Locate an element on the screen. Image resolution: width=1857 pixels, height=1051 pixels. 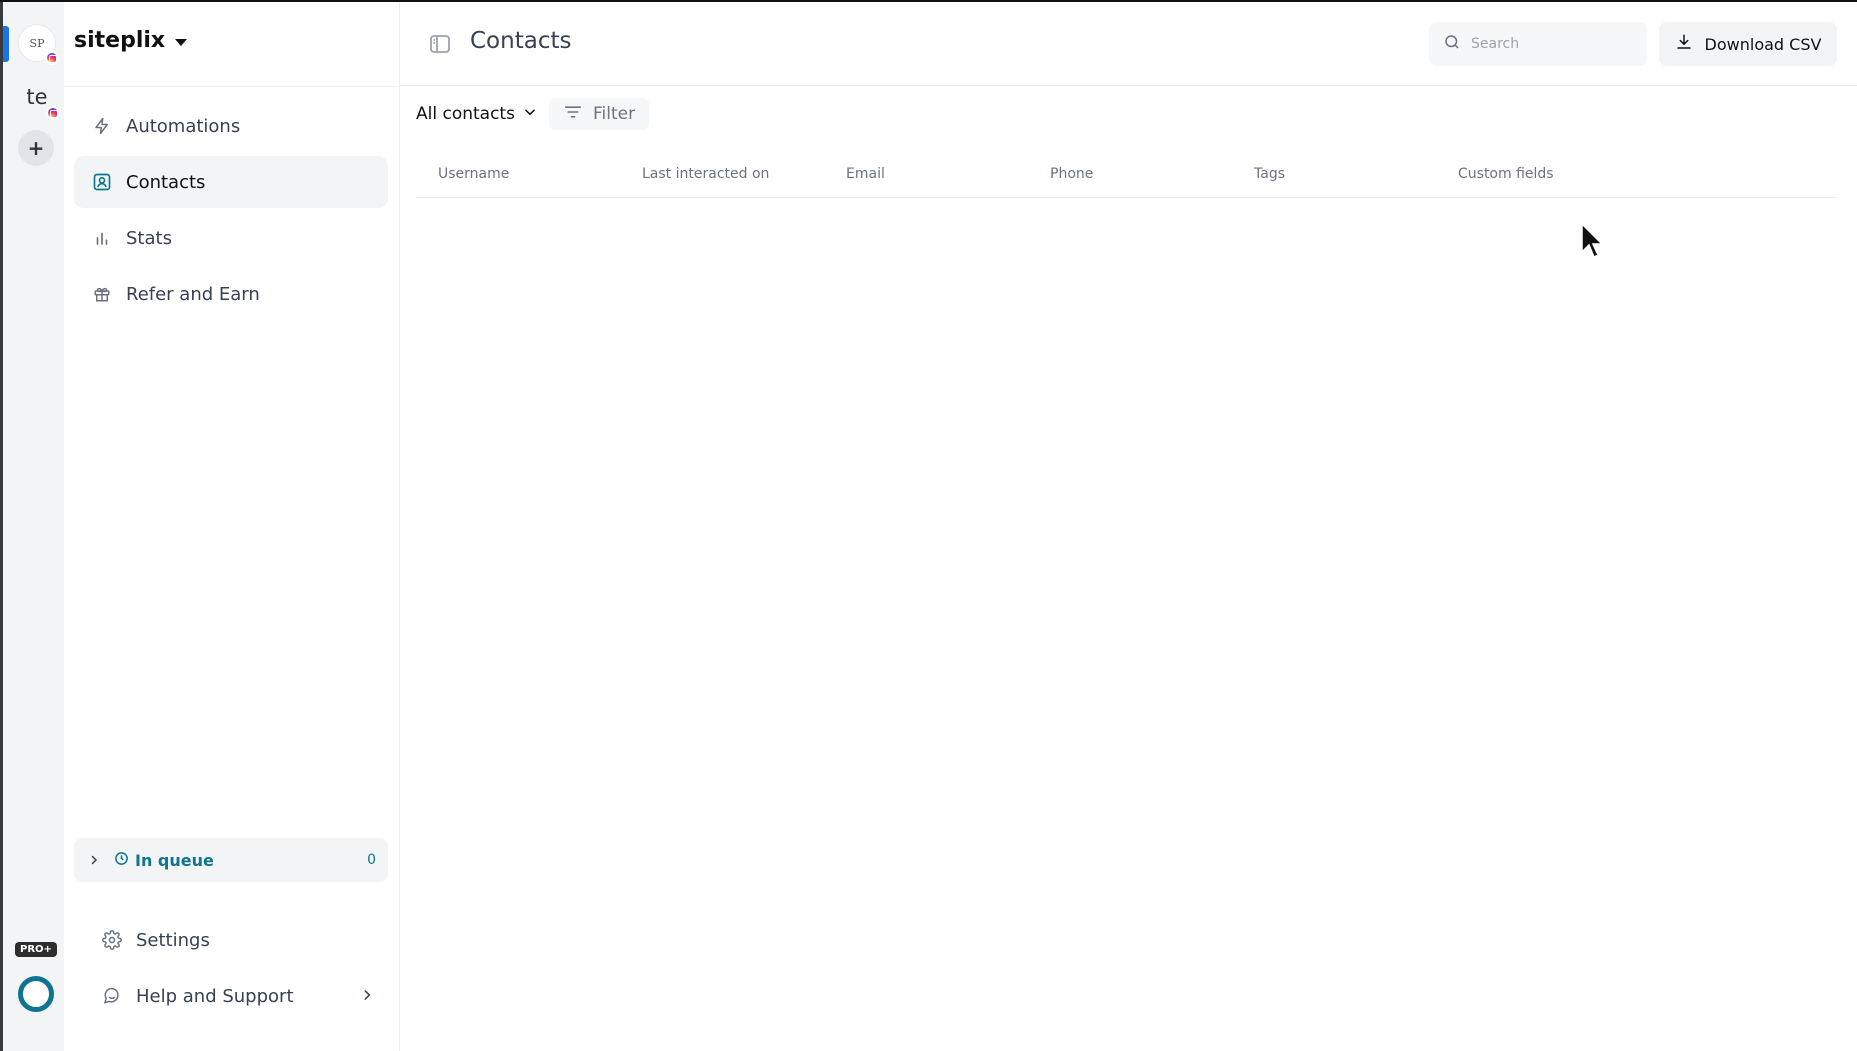
search-input is located at coordinates (1551, 44).